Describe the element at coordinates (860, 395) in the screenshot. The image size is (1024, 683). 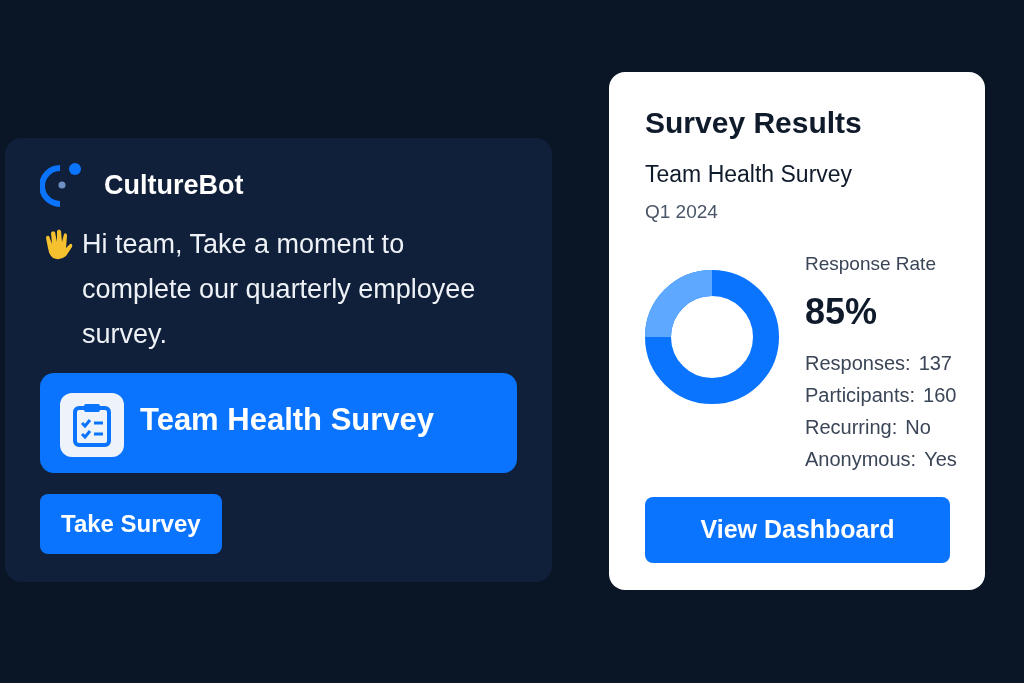
I see `stat-label: Participants:` at that location.